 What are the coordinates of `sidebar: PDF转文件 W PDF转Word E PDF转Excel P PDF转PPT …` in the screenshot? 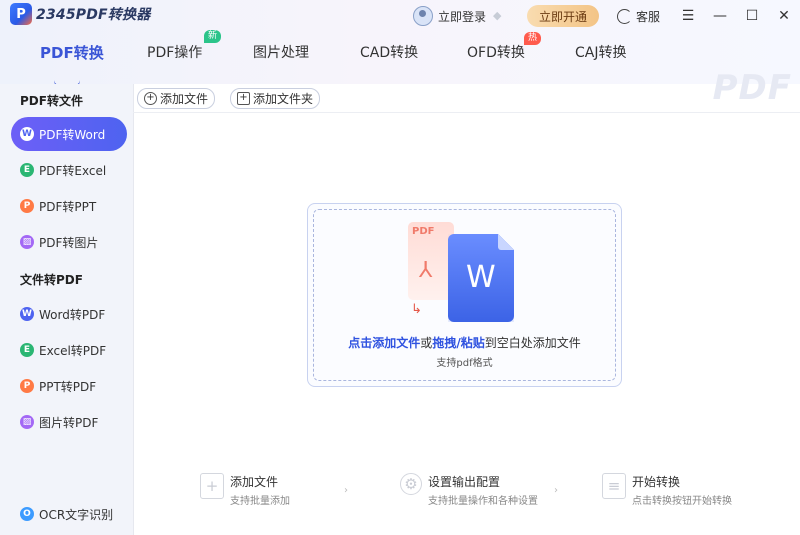 It's located at (67, 309).